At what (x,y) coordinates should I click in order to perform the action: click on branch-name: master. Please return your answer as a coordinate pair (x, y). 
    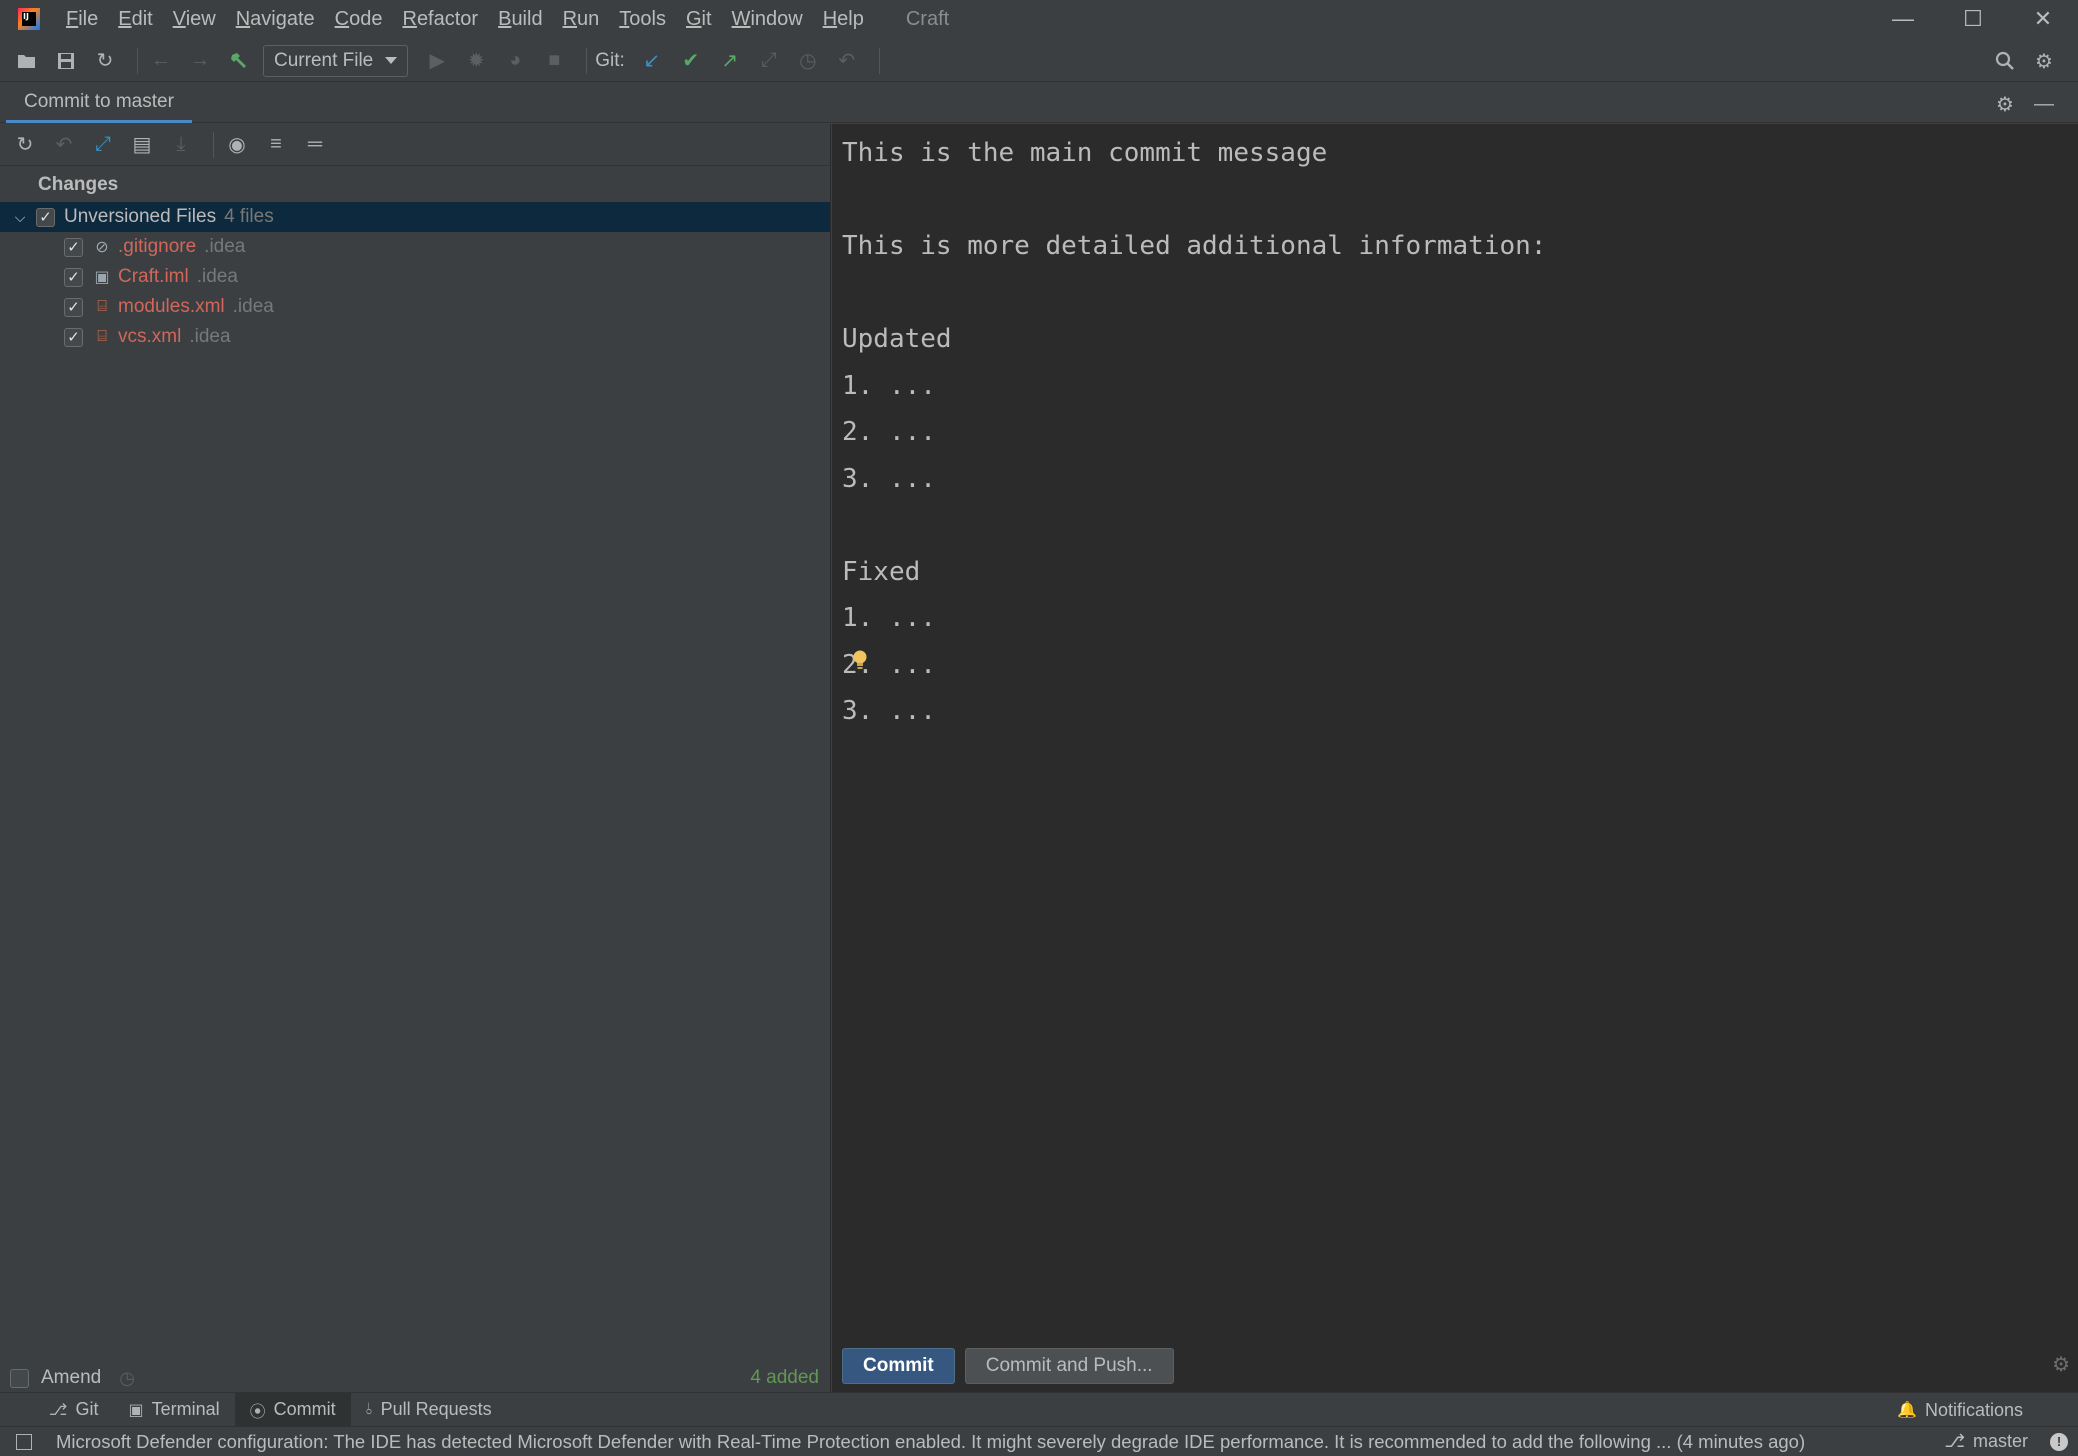
    Looking at the image, I should click on (2000, 1441).